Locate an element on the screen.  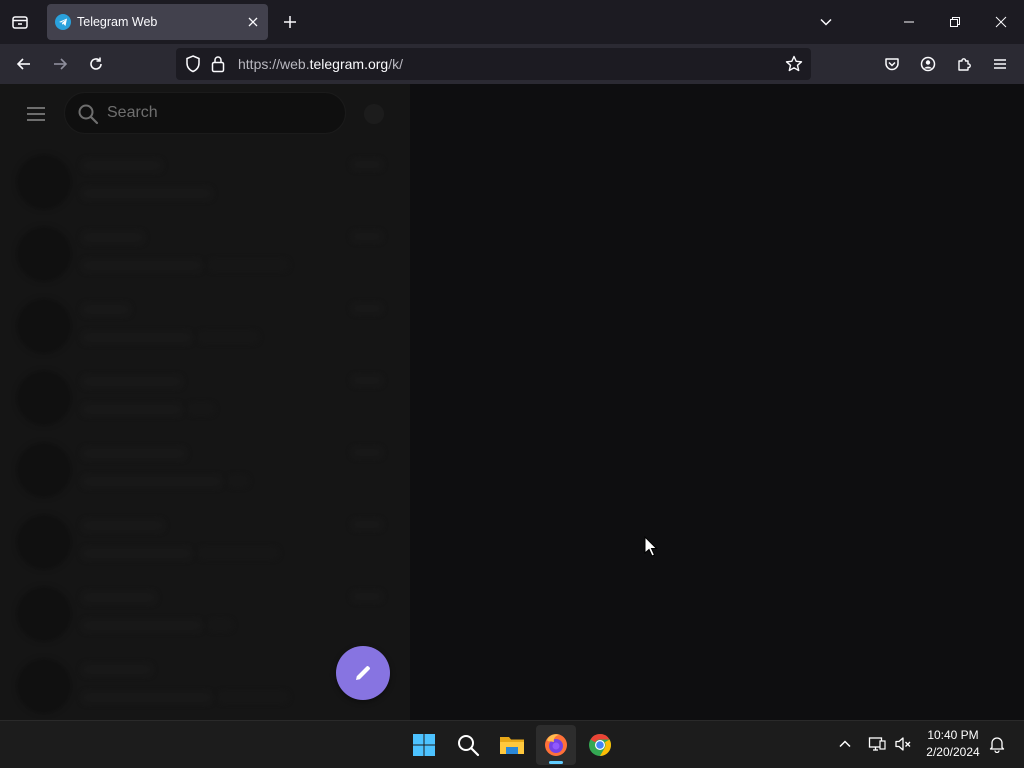
app-menu-button is located at coordinates (1000, 64).